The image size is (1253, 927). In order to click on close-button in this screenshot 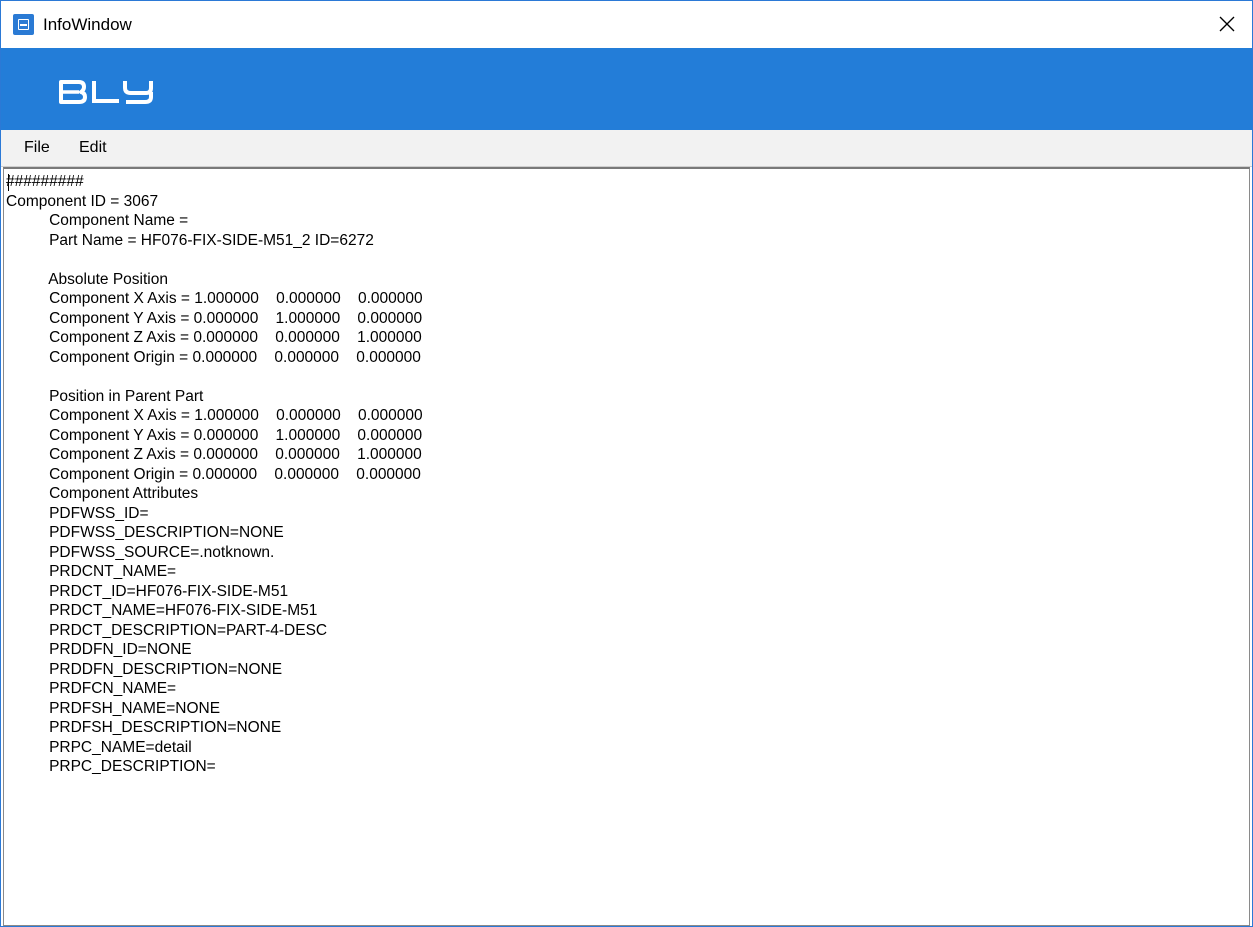, I will do `click(1227, 24)`.